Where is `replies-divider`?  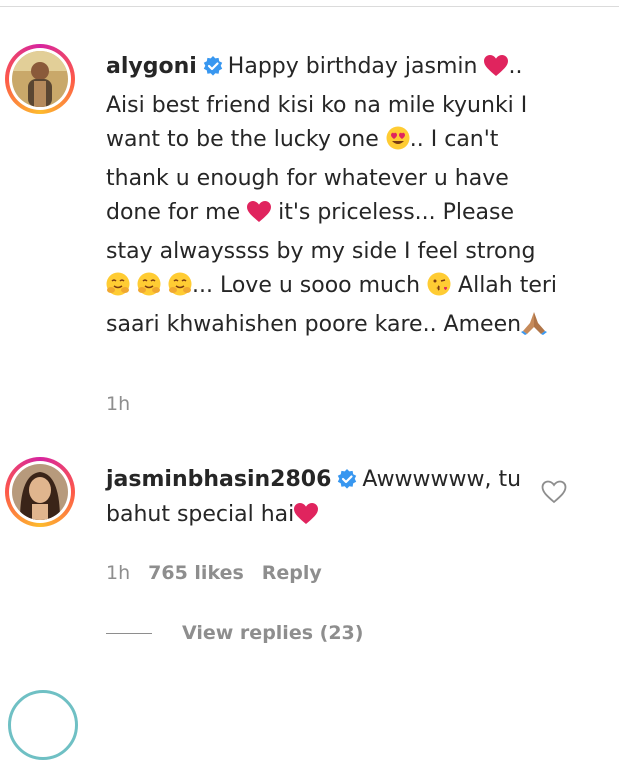
replies-divider is located at coordinates (129, 633).